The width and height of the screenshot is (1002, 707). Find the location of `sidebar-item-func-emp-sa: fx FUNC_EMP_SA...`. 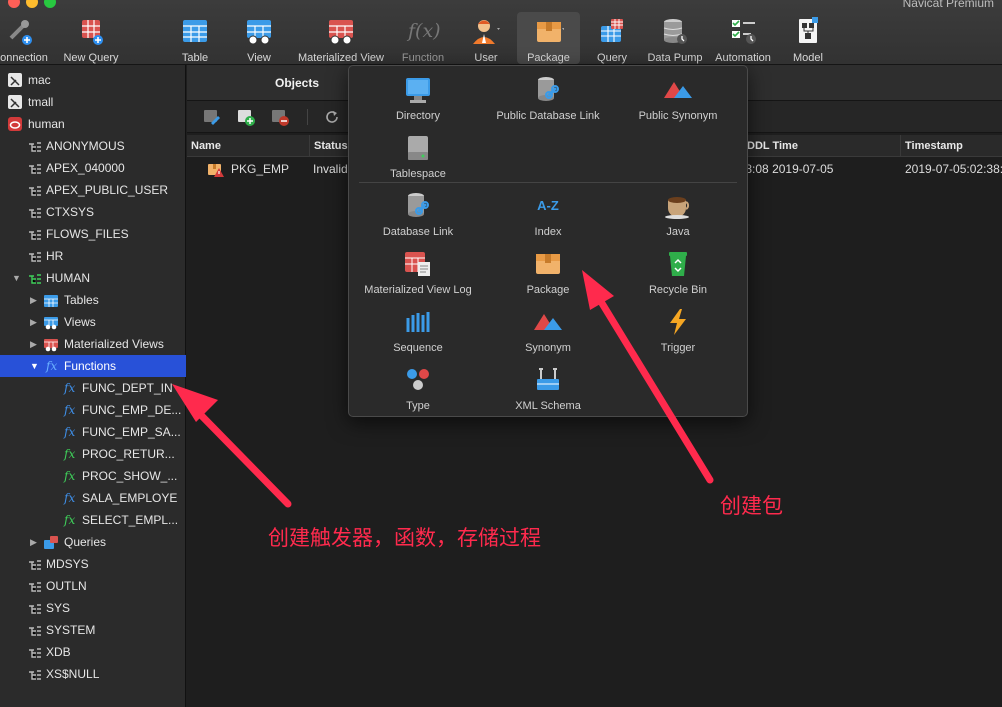

sidebar-item-func-emp-sa: fx FUNC_EMP_SA... is located at coordinates (93, 432).